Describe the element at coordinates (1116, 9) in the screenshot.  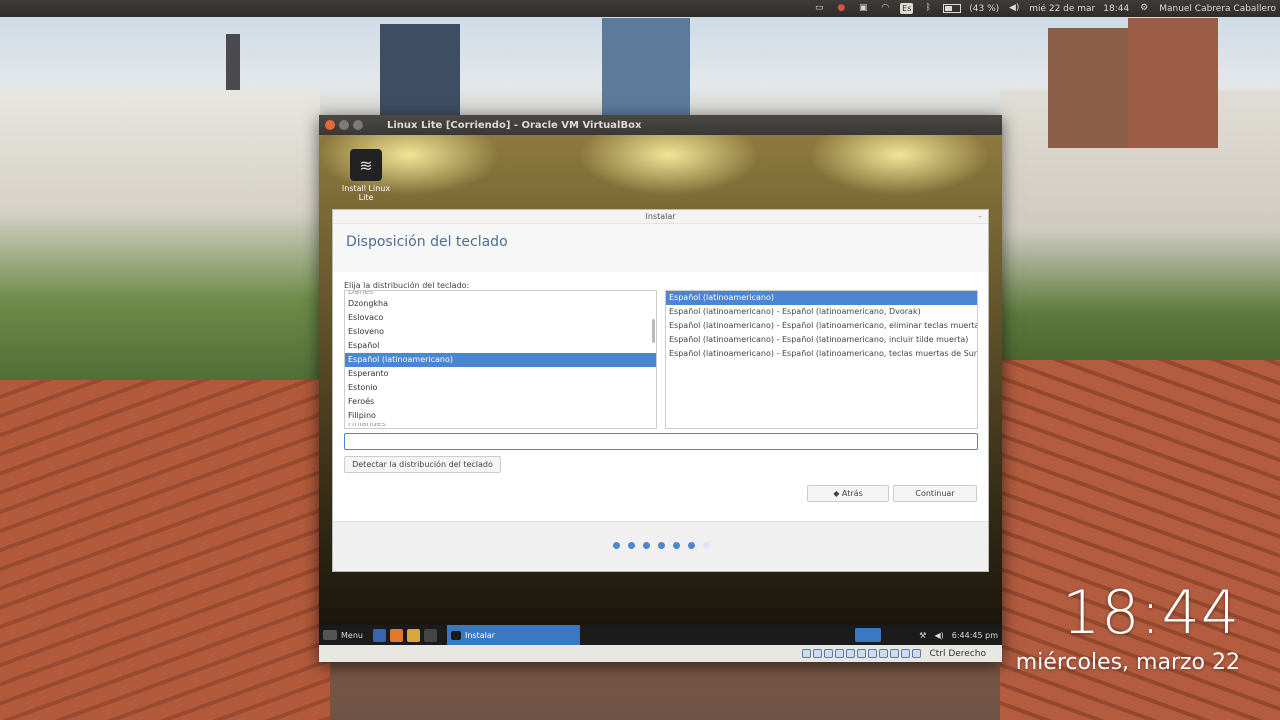
I see `panel-time: 18:44` at that location.